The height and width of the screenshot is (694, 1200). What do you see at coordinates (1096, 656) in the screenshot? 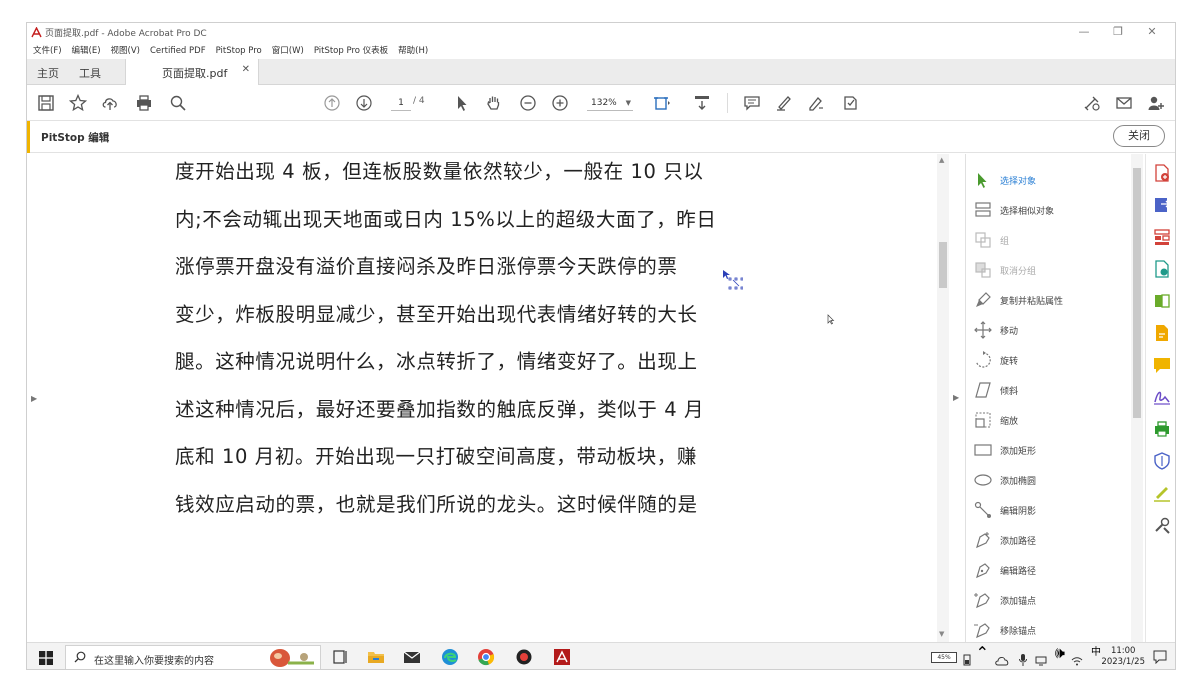
I see `ime-indicator: 中` at bounding box center [1096, 656].